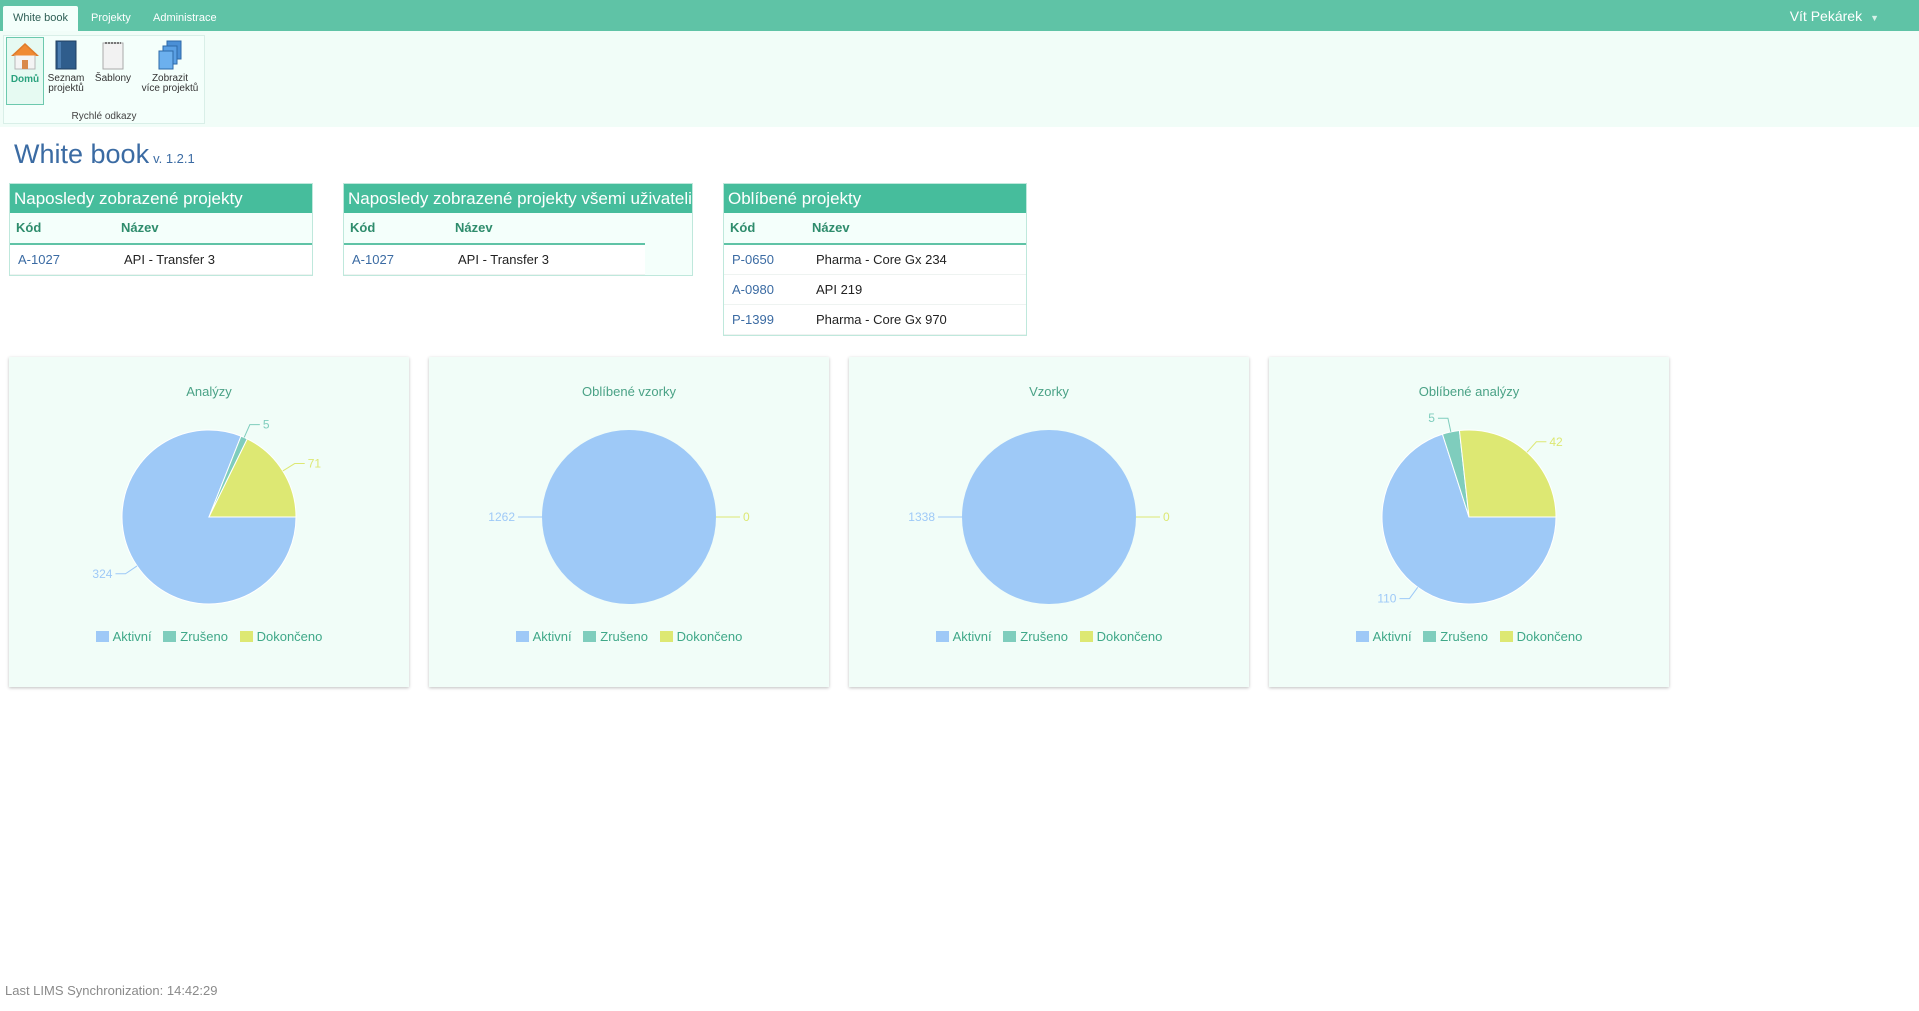 Image resolution: width=1919 pixels, height=1011 pixels. I want to click on home-icon, so click(25, 56).